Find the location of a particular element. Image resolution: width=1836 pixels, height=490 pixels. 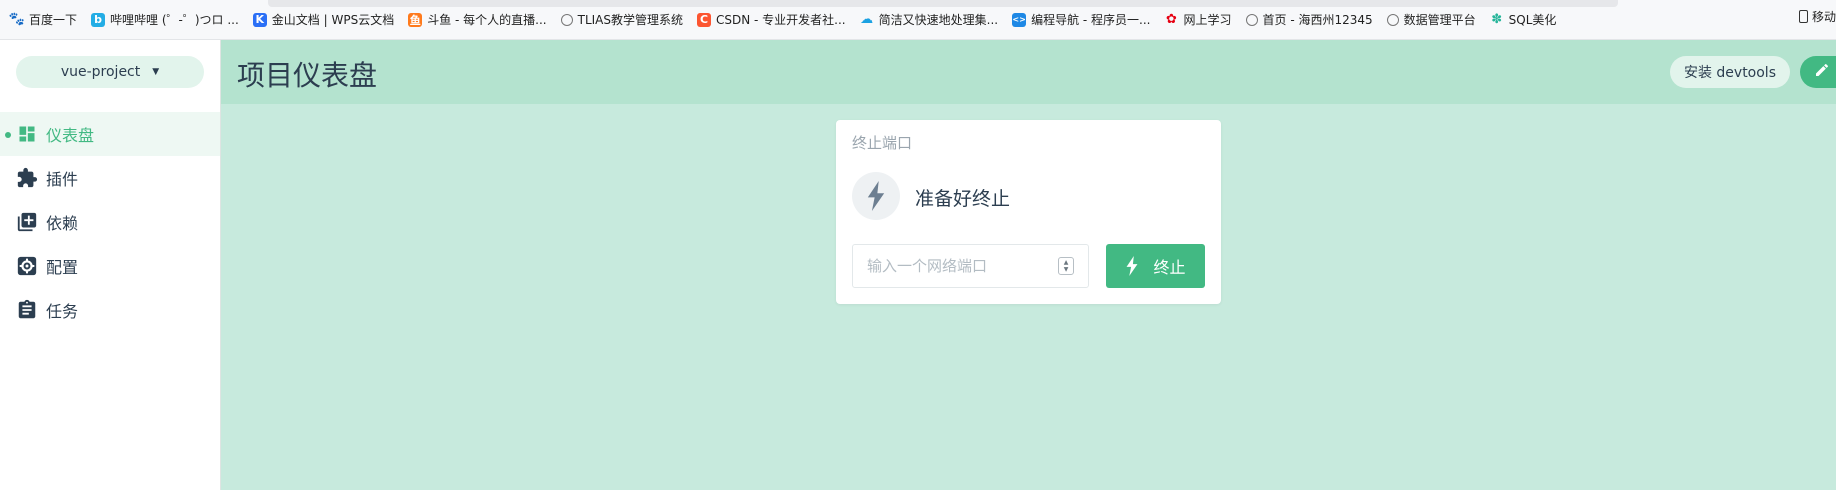

bookmark-item: 🐾 百度一下 is located at coordinates (42, 20).